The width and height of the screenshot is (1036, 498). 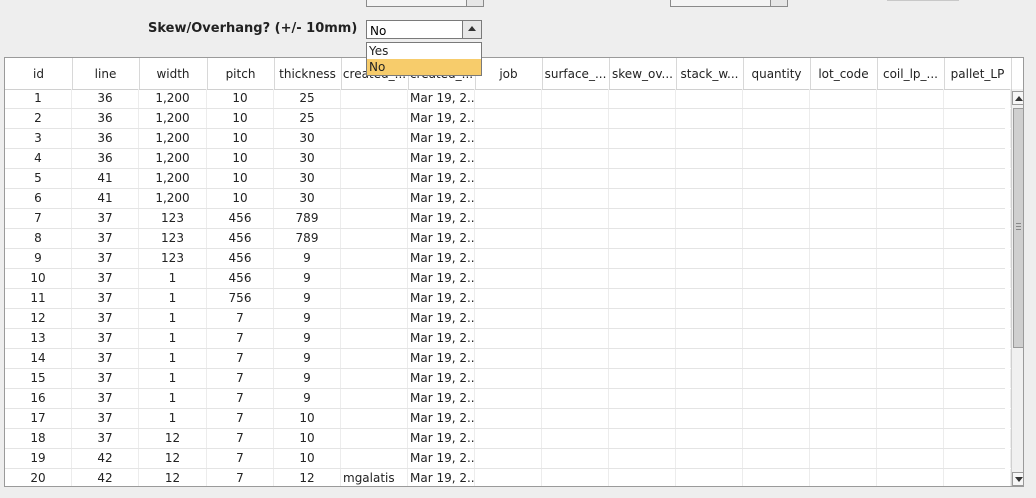 I want to click on column-header: thickness, so click(x=308, y=73).